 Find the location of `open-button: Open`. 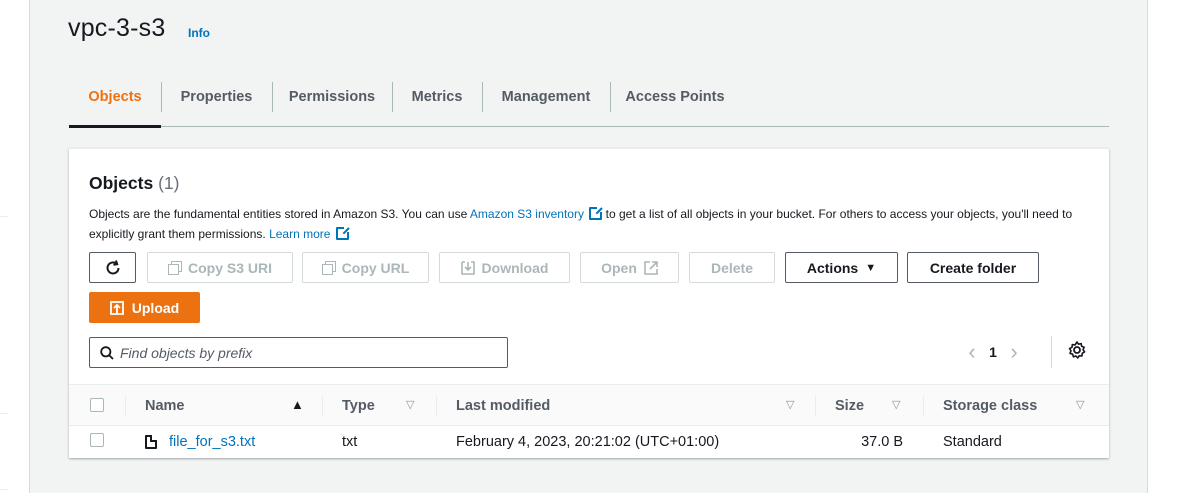

open-button: Open is located at coordinates (629, 267).